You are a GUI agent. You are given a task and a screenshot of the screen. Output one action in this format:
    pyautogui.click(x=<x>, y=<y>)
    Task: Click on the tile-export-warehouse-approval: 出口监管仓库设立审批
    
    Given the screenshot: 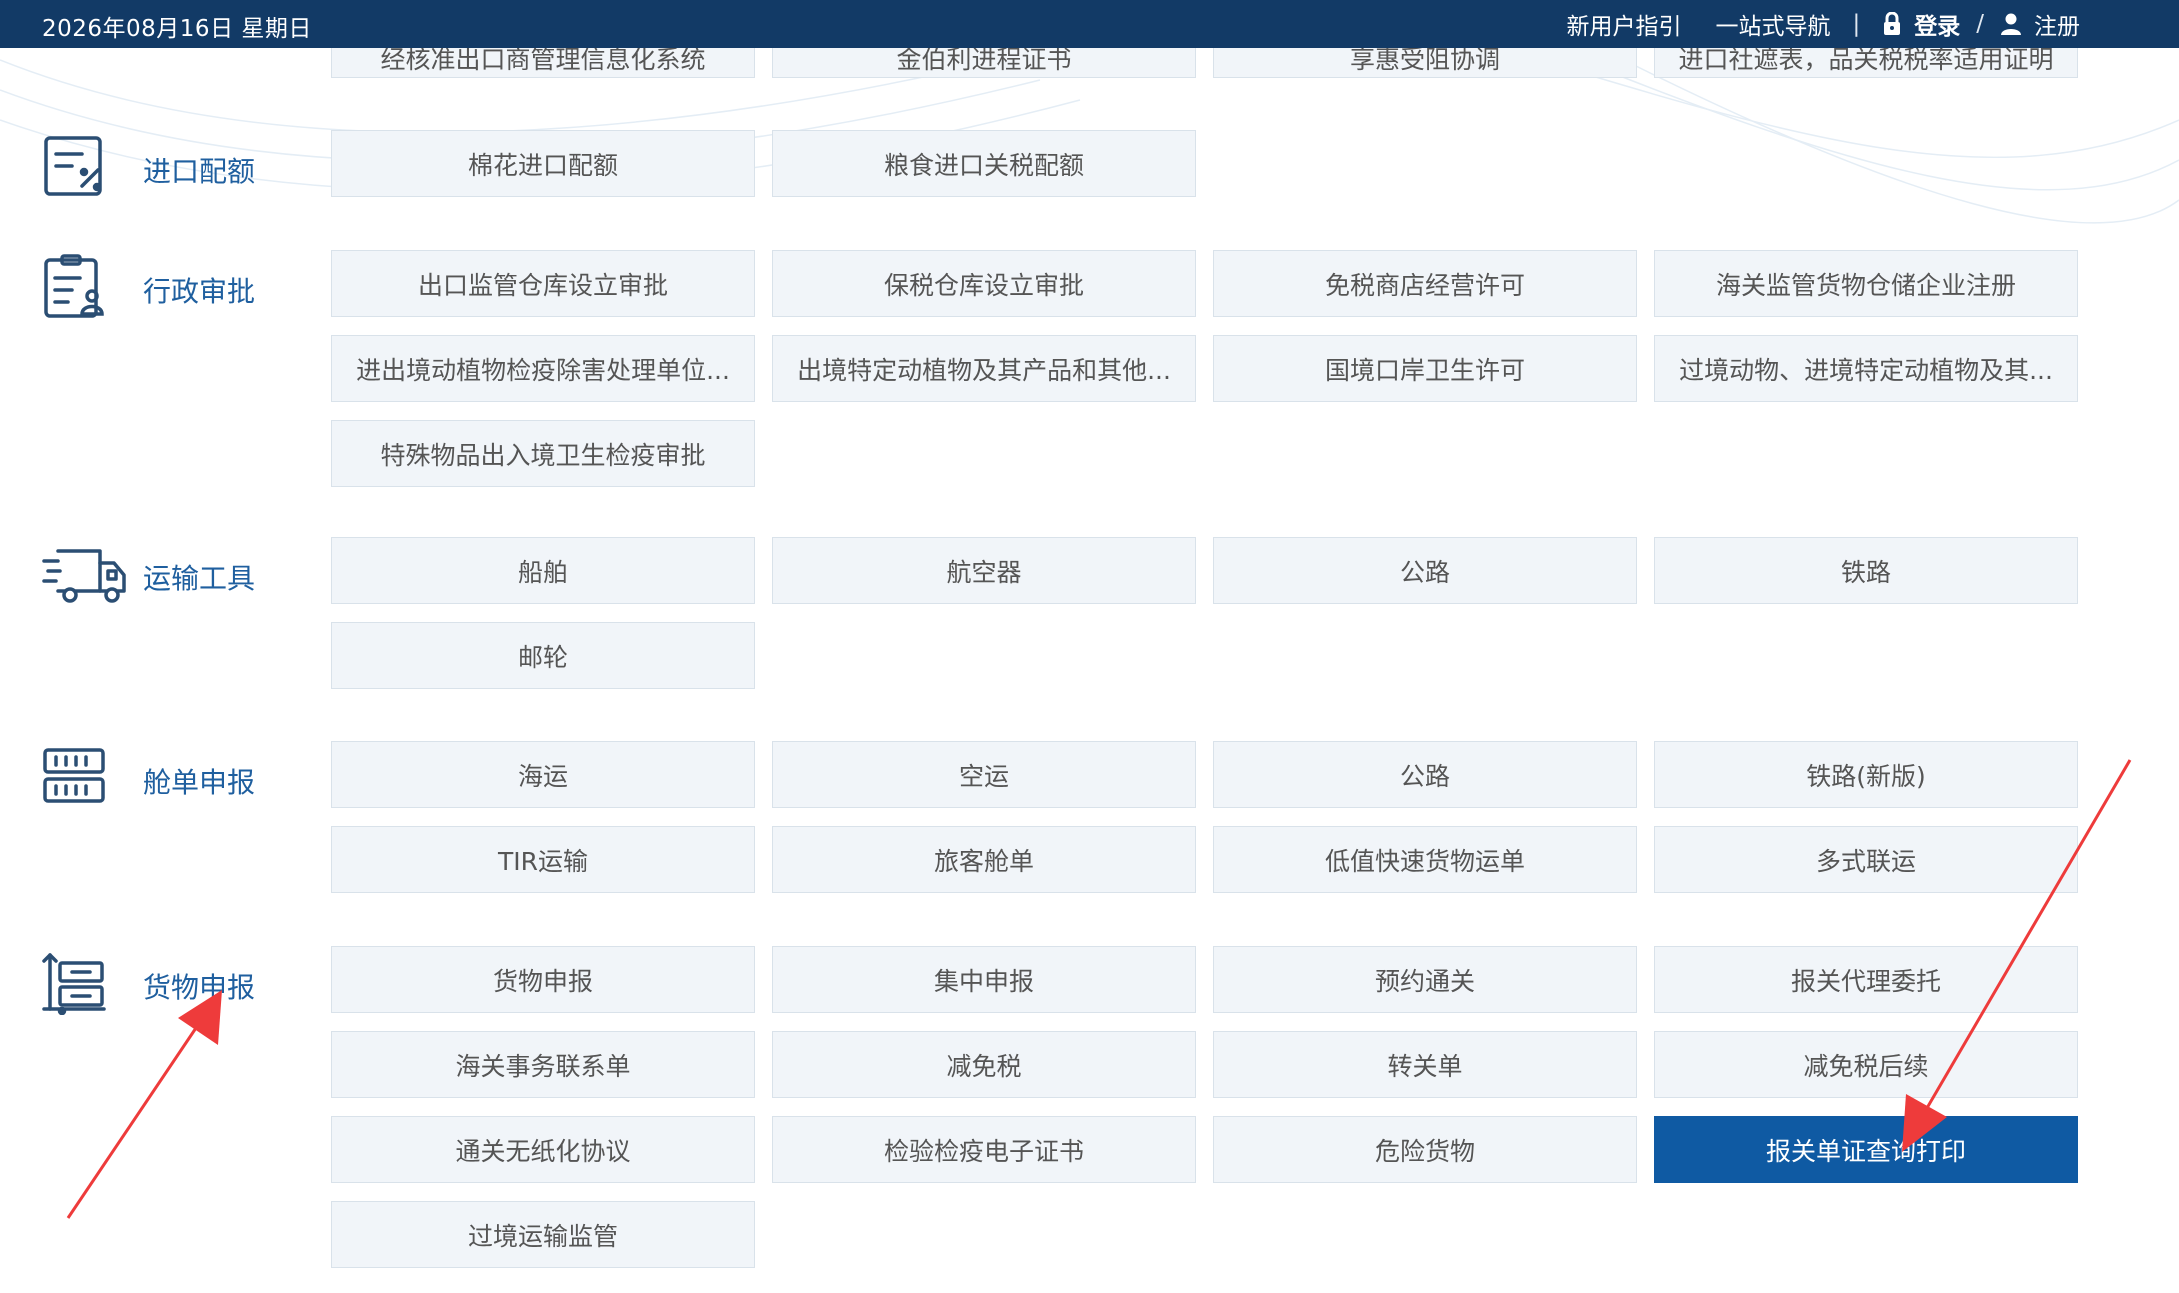 What is the action you would take?
    pyautogui.click(x=543, y=283)
    